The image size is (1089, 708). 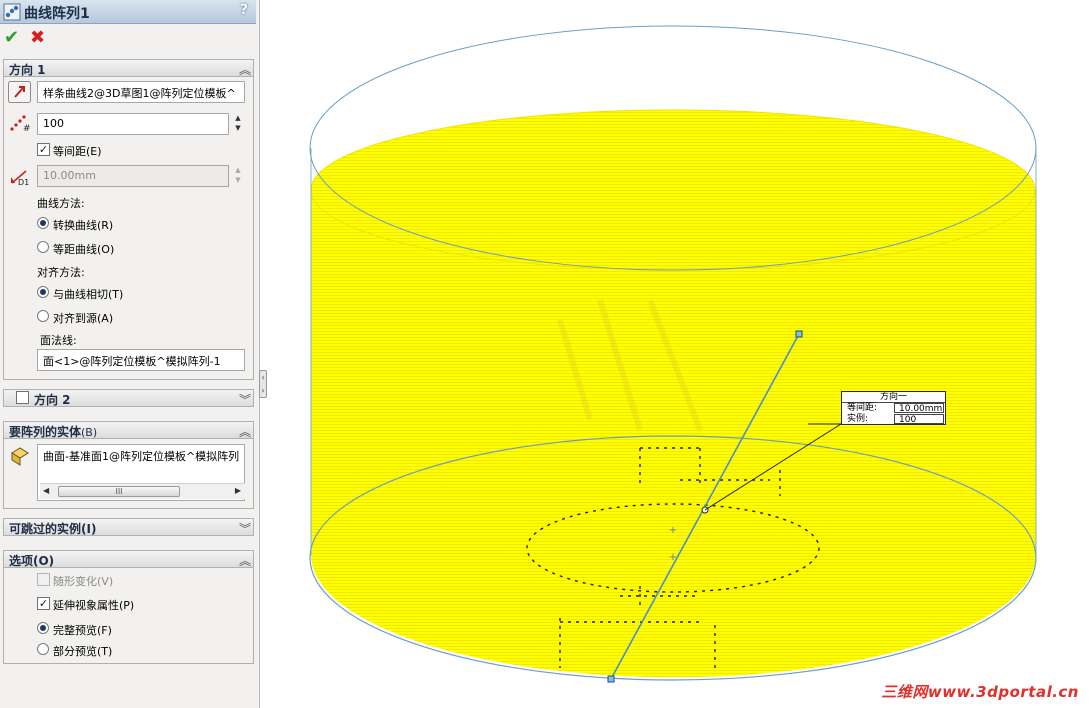 What do you see at coordinates (58, 340) in the screenshot?
I see `face-normal-label: 面法线:` at bounding box center [58, 340].